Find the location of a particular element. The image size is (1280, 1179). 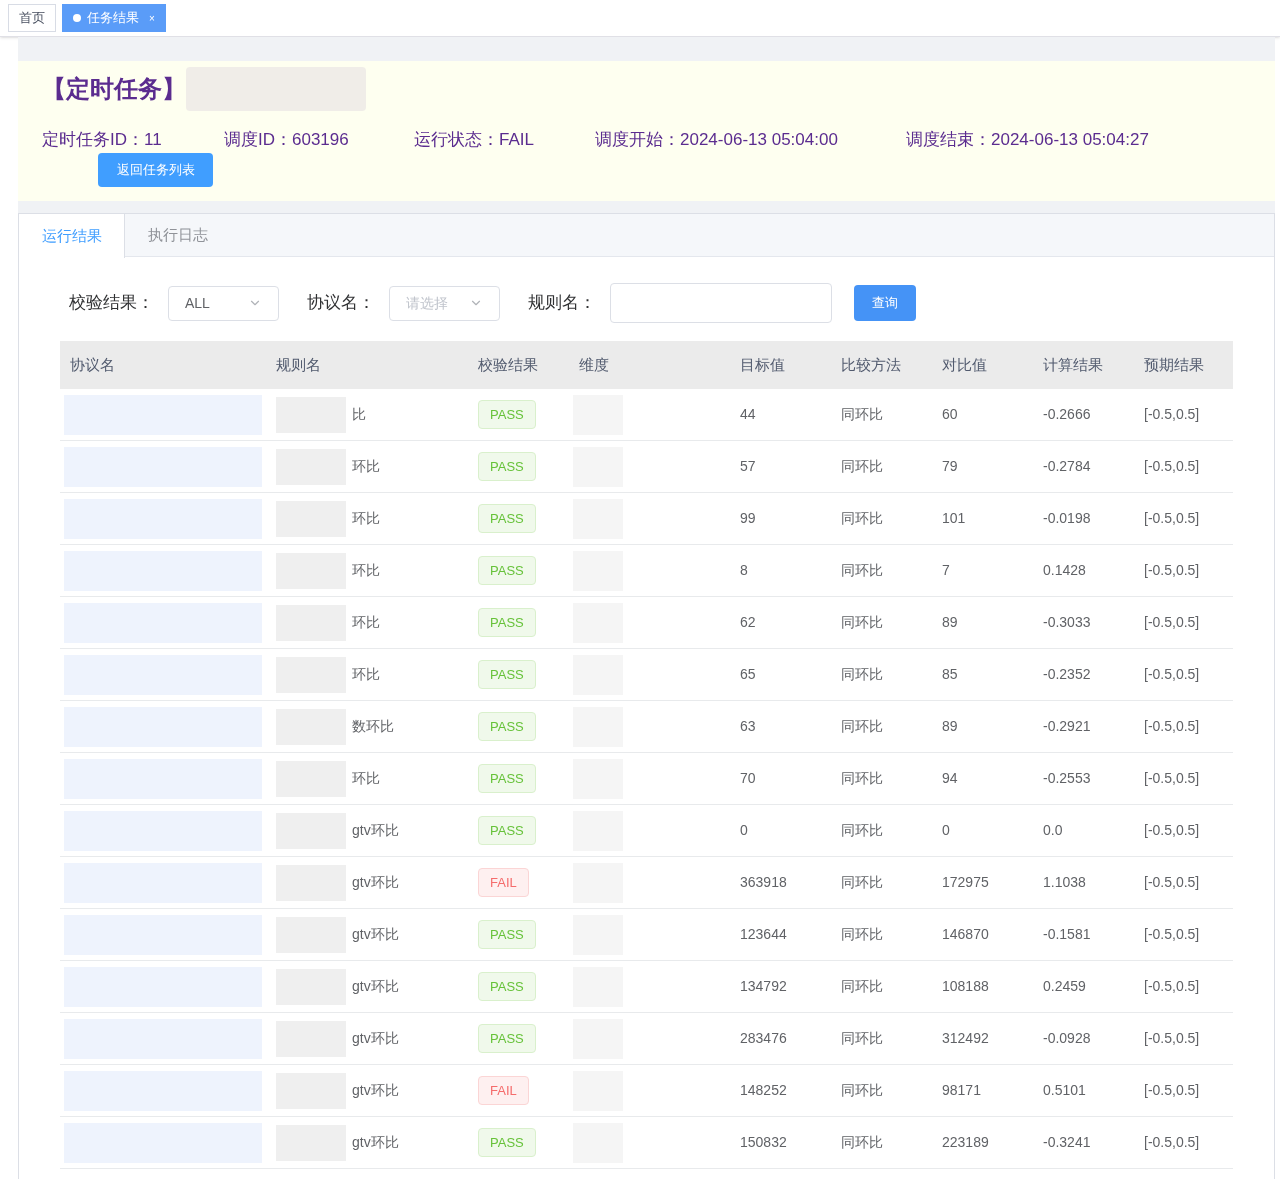

column-header: 维度 is located at coordinates (594, 364).